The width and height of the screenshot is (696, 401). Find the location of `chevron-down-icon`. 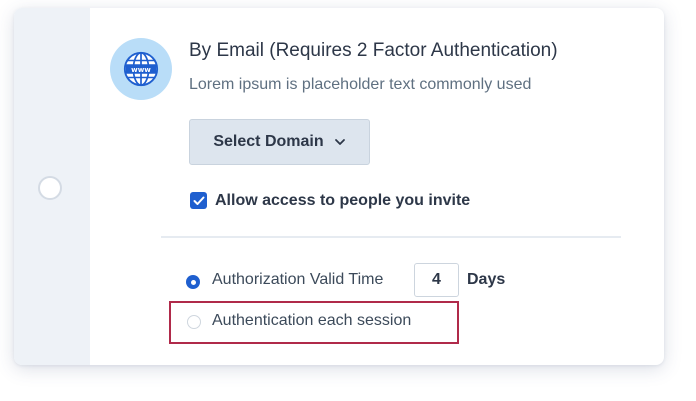

chevron-down-icon is located at coordinates (339, 142).